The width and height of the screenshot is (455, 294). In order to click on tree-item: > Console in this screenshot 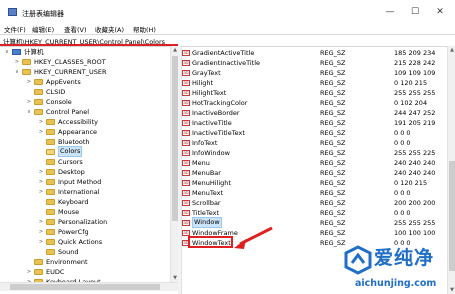, I will do `click(85, 102)`.